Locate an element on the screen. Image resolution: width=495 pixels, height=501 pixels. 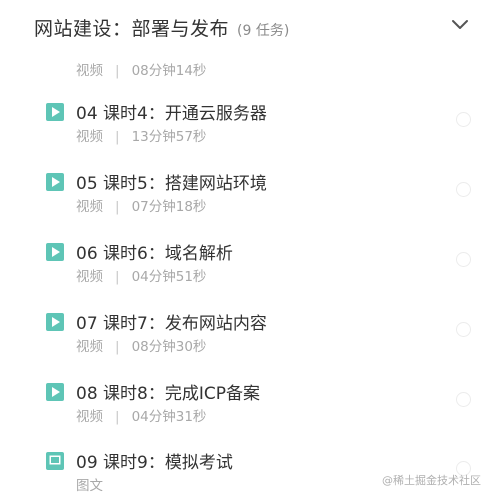
lesson-title: 09 课时9：模拟考试 is located at coordinates (154, 463).